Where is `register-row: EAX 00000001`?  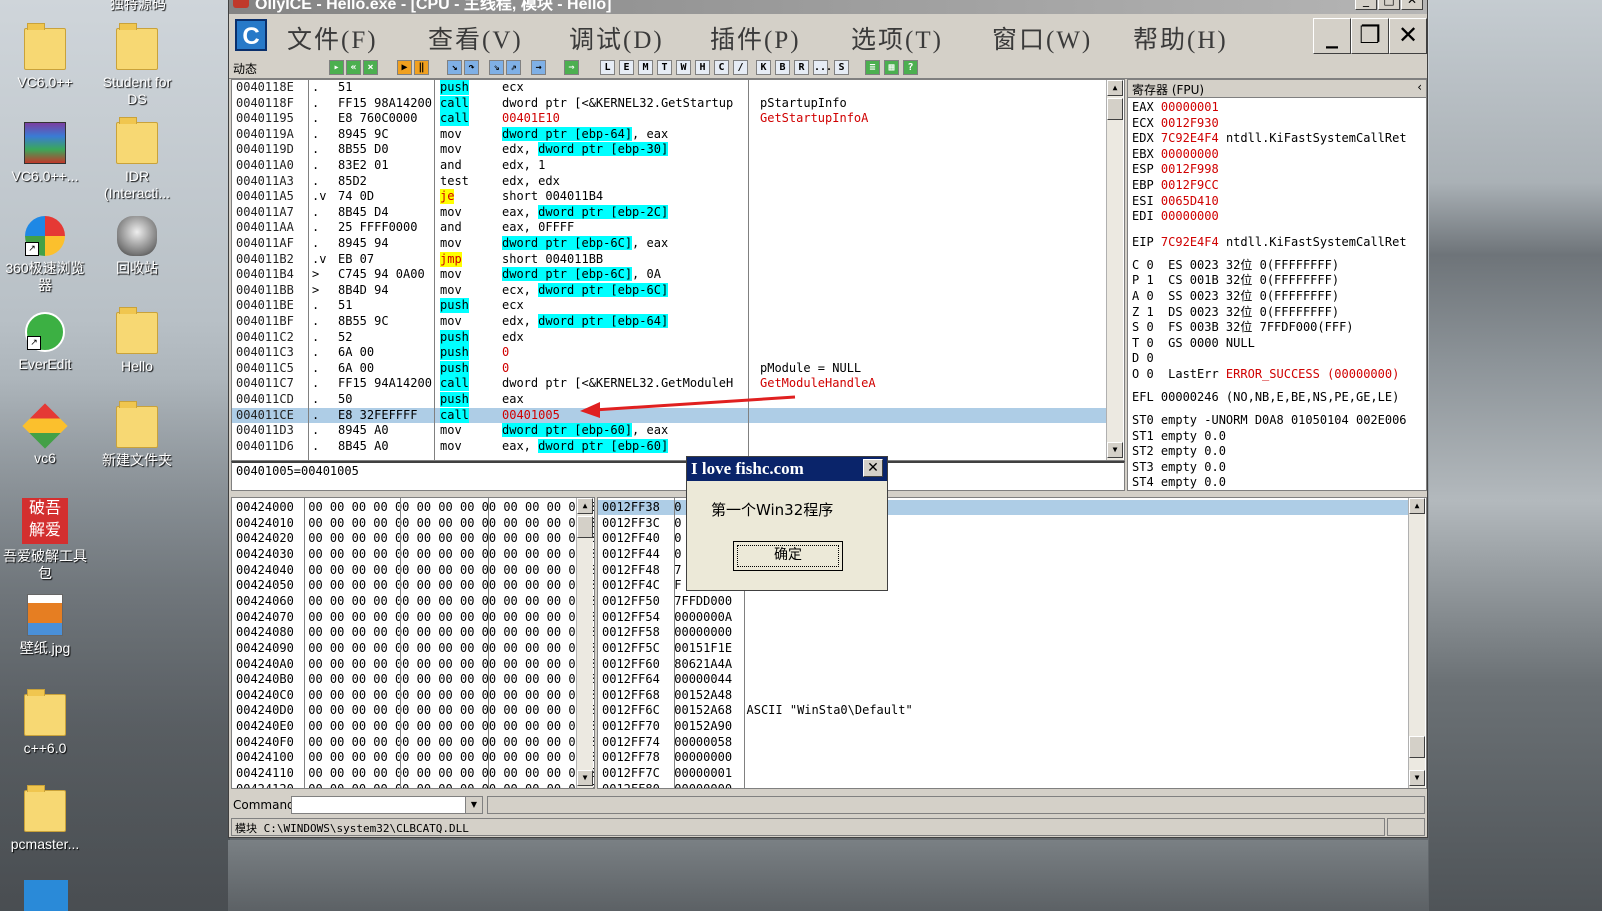
register-row: EAX 00000001 is located at coordinates (1179, 107).